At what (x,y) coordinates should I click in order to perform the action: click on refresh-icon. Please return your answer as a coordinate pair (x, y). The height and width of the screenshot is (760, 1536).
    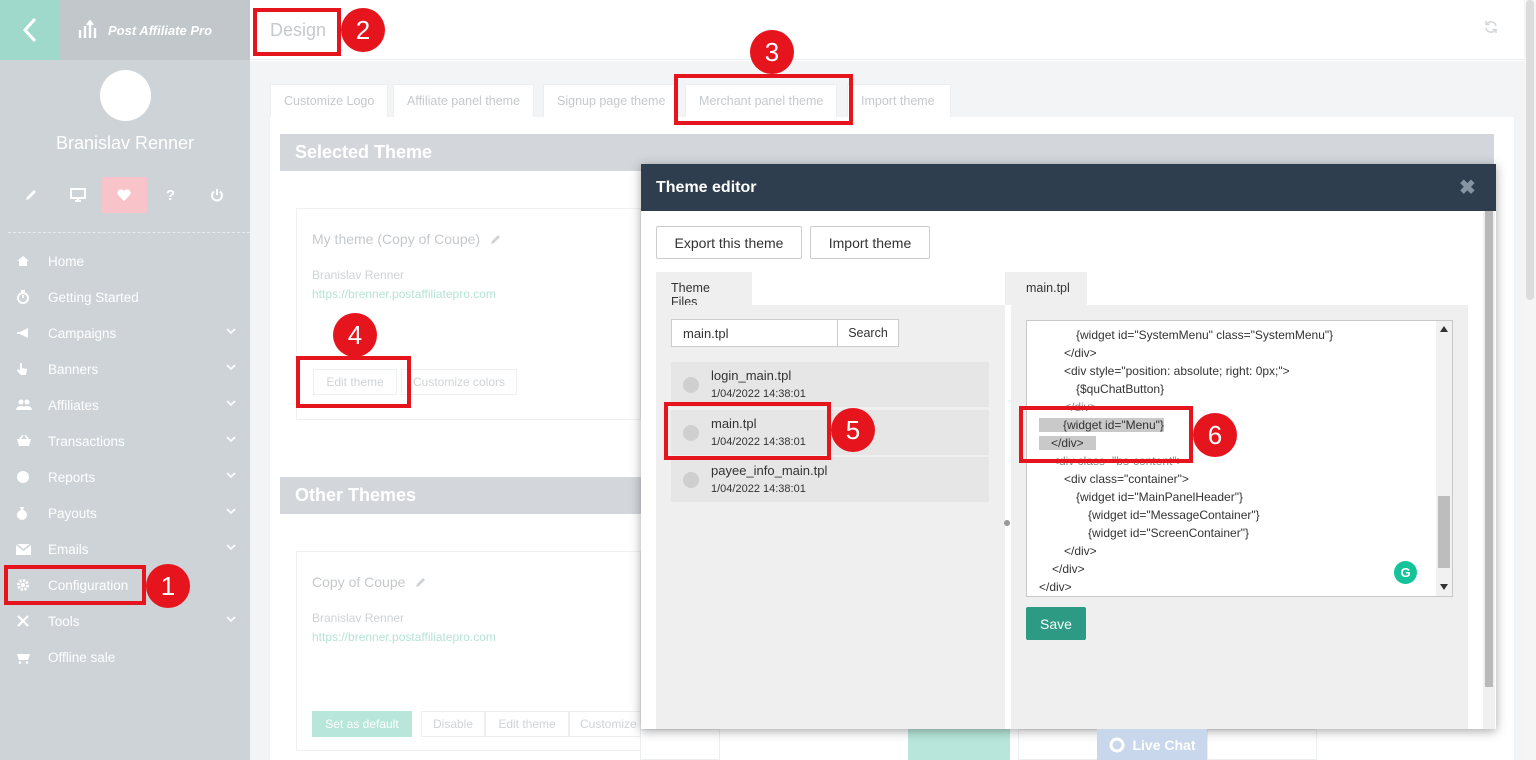
    Looking at the image, I should click on (1491, 27).